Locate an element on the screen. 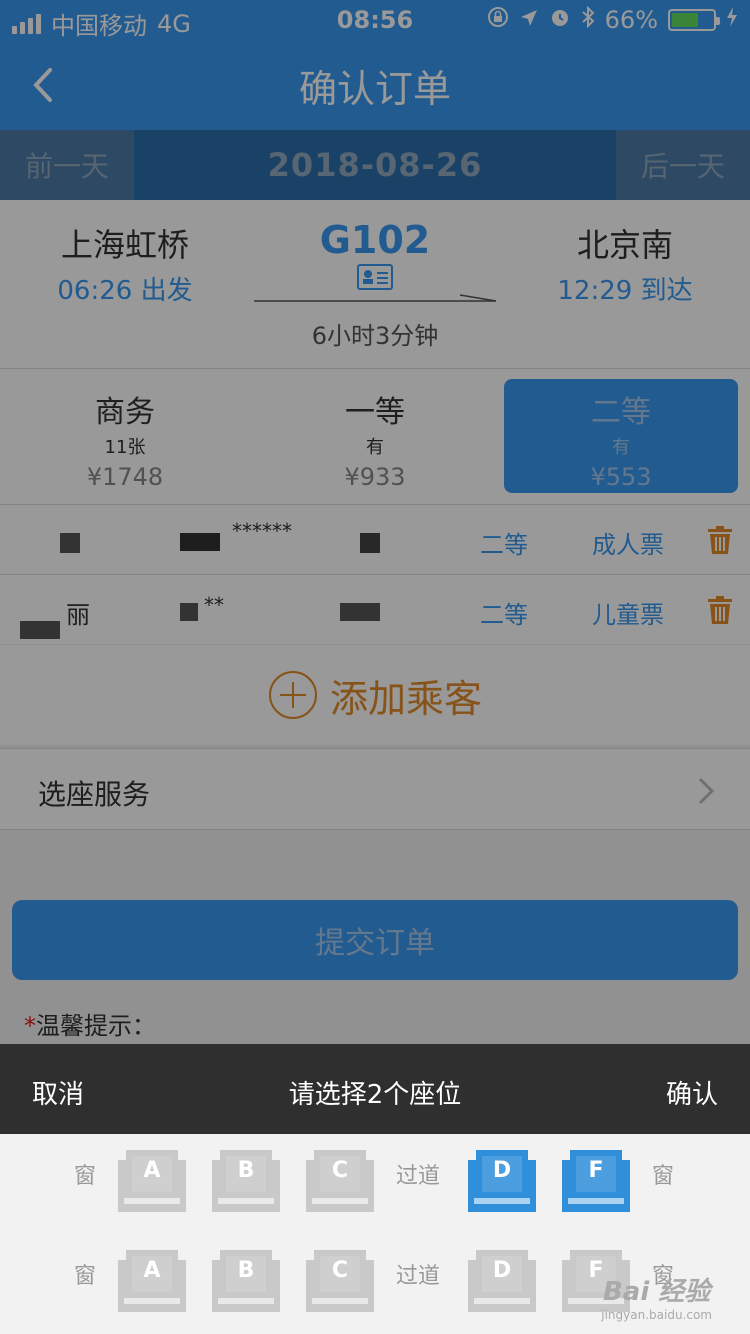  seat-row: 窗 A B C 过道 D F 窗 is located at coordinates (375, 1177).